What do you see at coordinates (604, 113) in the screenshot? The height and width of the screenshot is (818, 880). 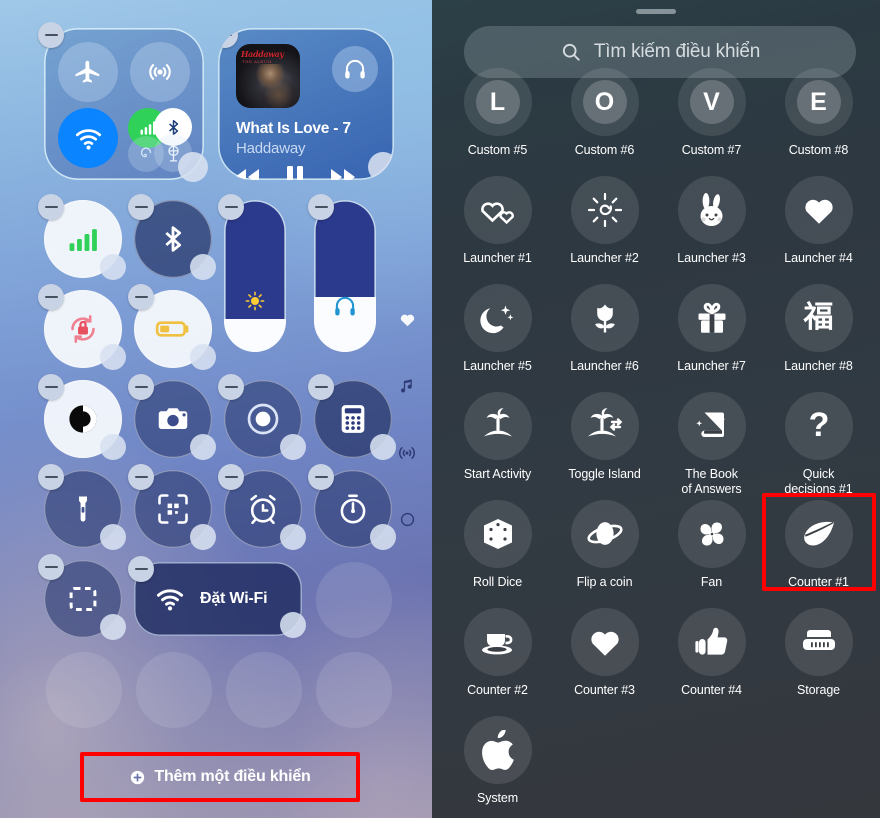 I see `gallery-item-custom-6: O Custom #6` at bounding box center [604, 113].